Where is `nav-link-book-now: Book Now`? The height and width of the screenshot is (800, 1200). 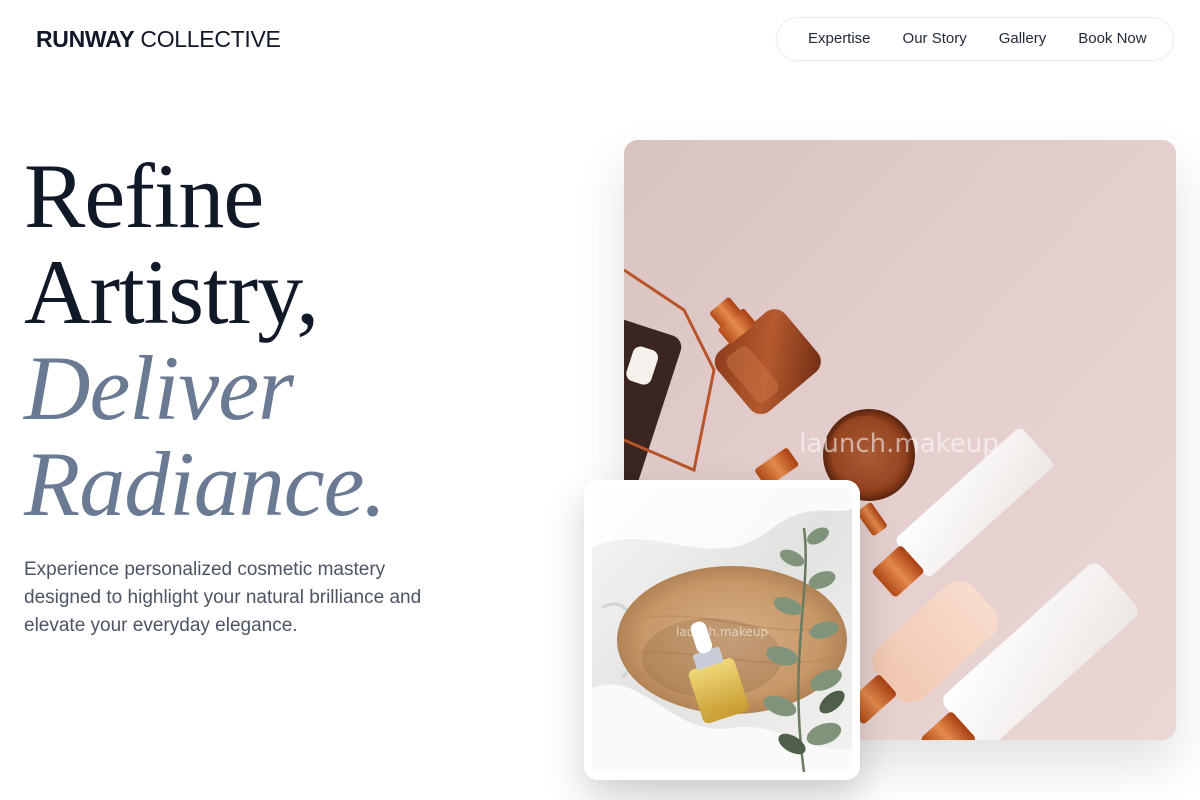 nav-link-book-now: Book Now is located at coordinates (1112, 39).